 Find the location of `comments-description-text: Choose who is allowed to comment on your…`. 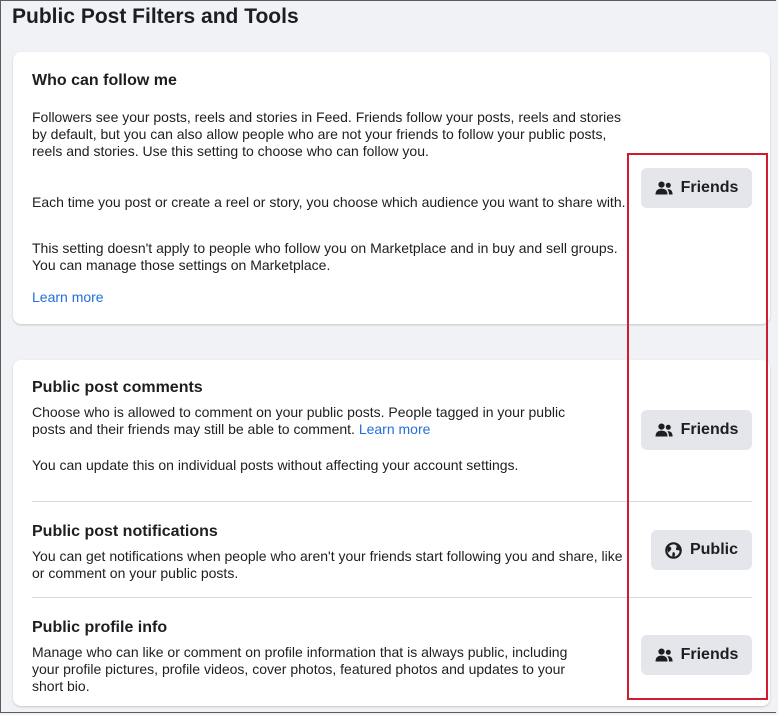

comments-description-text: Choose who is allowed to comment on your… is located at coordinates (299, 420).